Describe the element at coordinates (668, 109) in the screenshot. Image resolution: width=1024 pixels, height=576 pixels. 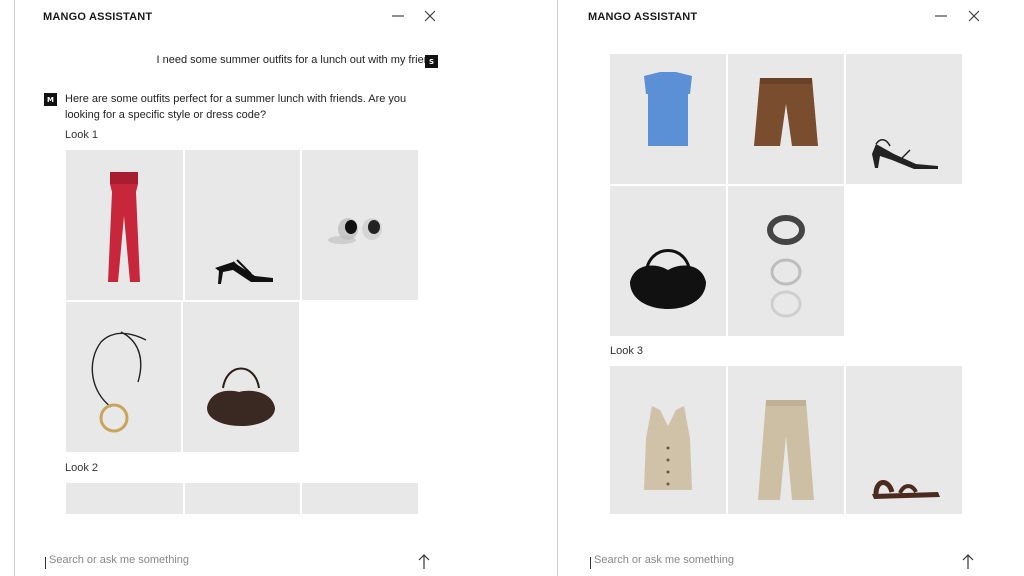
I see `blue-top-image` at that location.